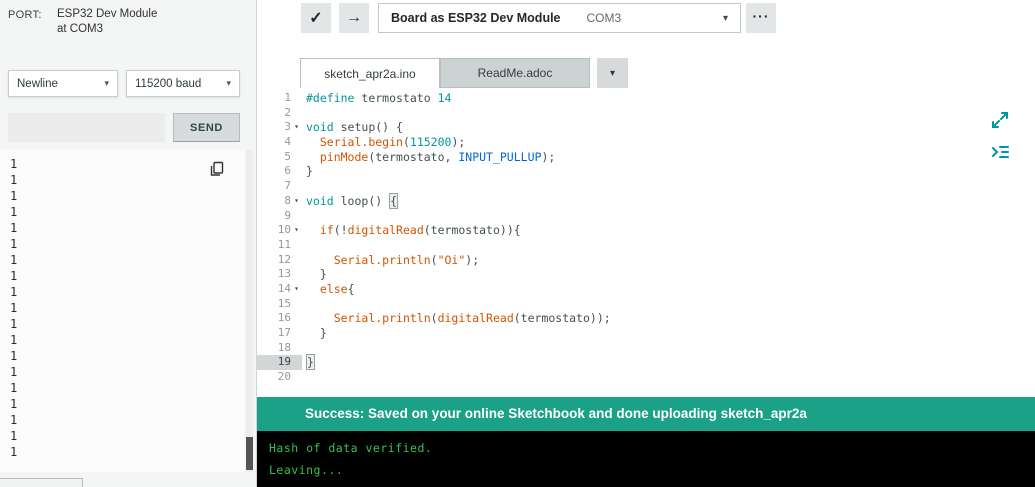 The height and width of the screenshot is (487, 1035). What do you see at coordinates (107, 22) in the screenshot?
I see `port-value: ESP32 Dev Module at COM3` at bounding box center [107, 22].